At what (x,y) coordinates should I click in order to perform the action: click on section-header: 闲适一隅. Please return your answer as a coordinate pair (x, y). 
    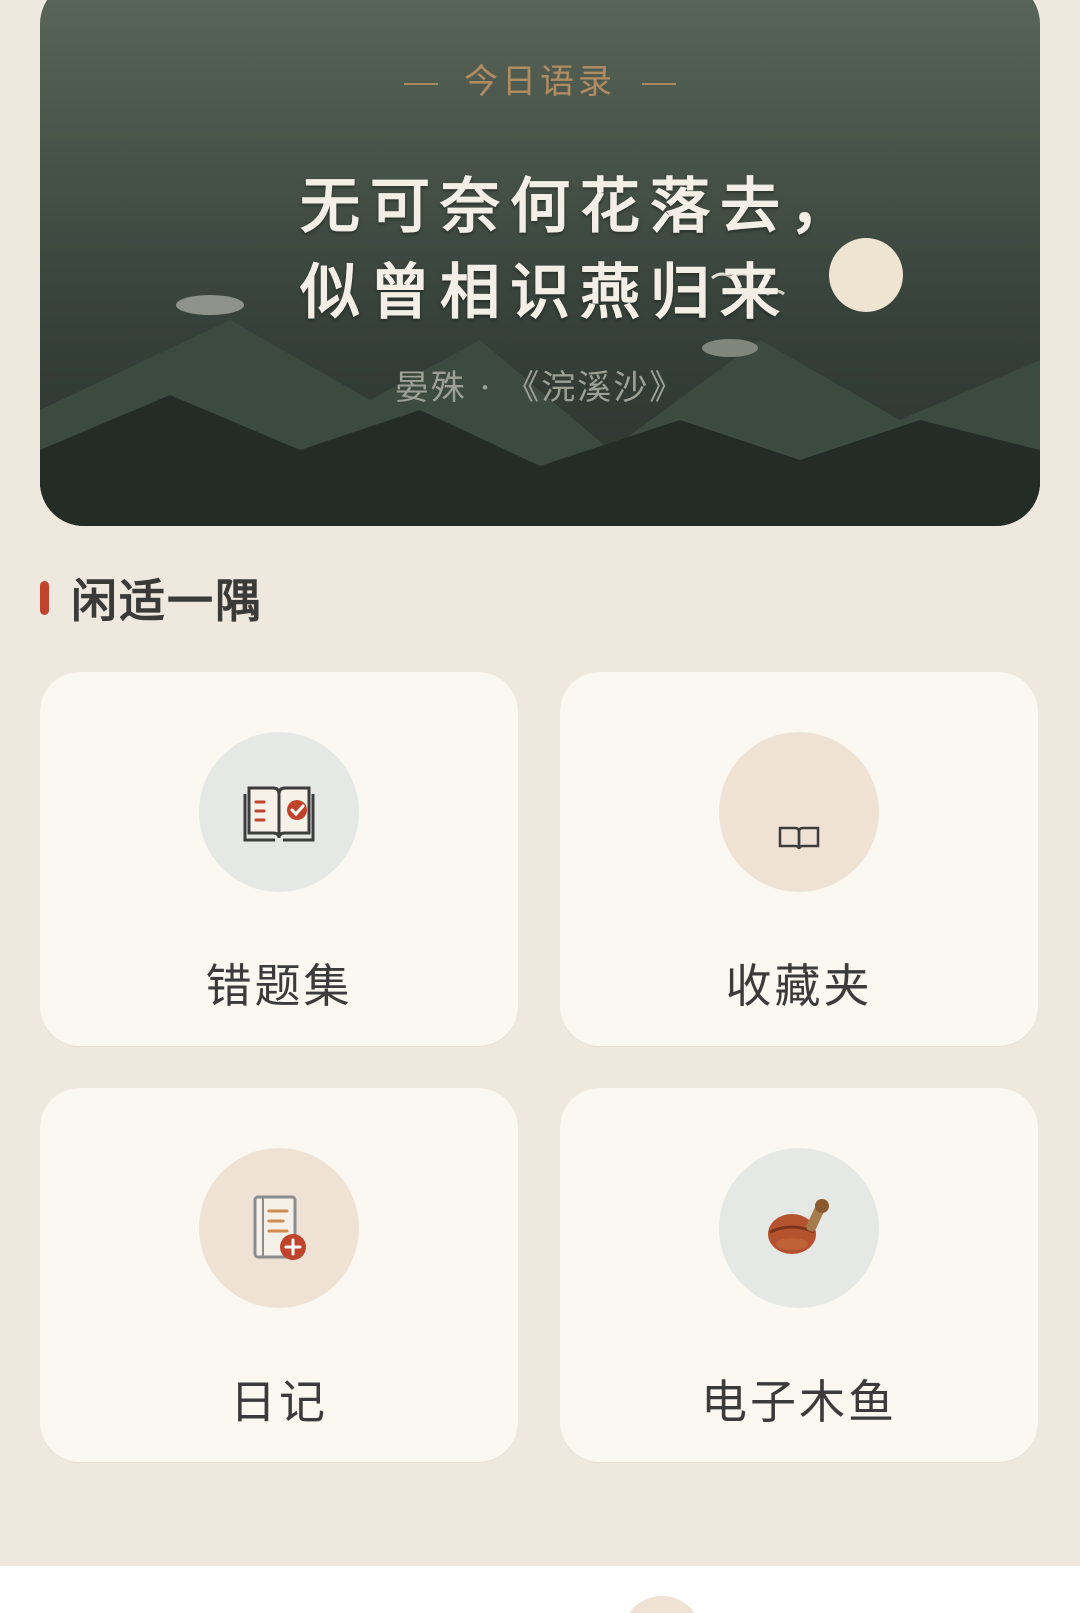
    Looking at the image, I should click on (151, 598).